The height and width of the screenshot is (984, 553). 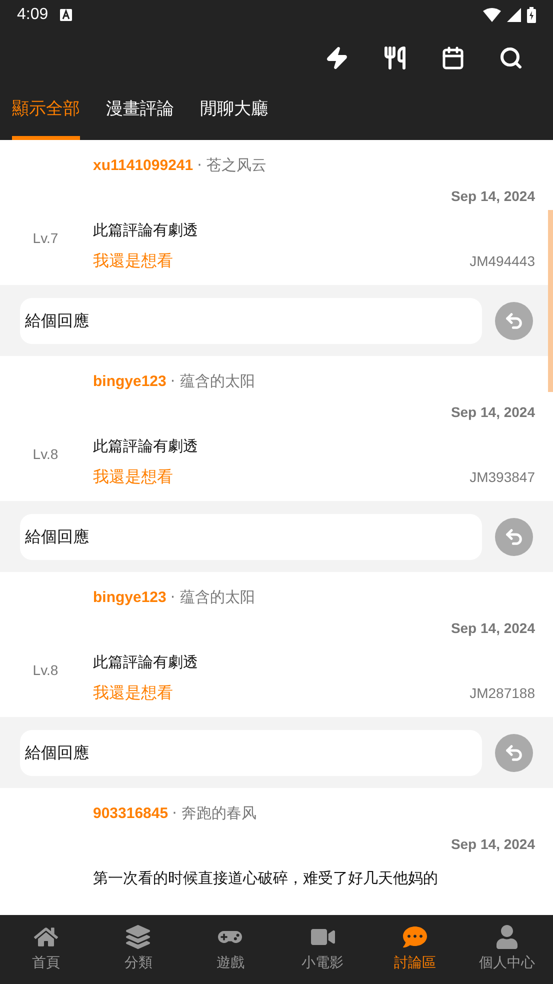 What do you see at coordinates (46, 949) in the screenshot?
I see `nav-tab: 首頁` at bounding box center [46, 949].